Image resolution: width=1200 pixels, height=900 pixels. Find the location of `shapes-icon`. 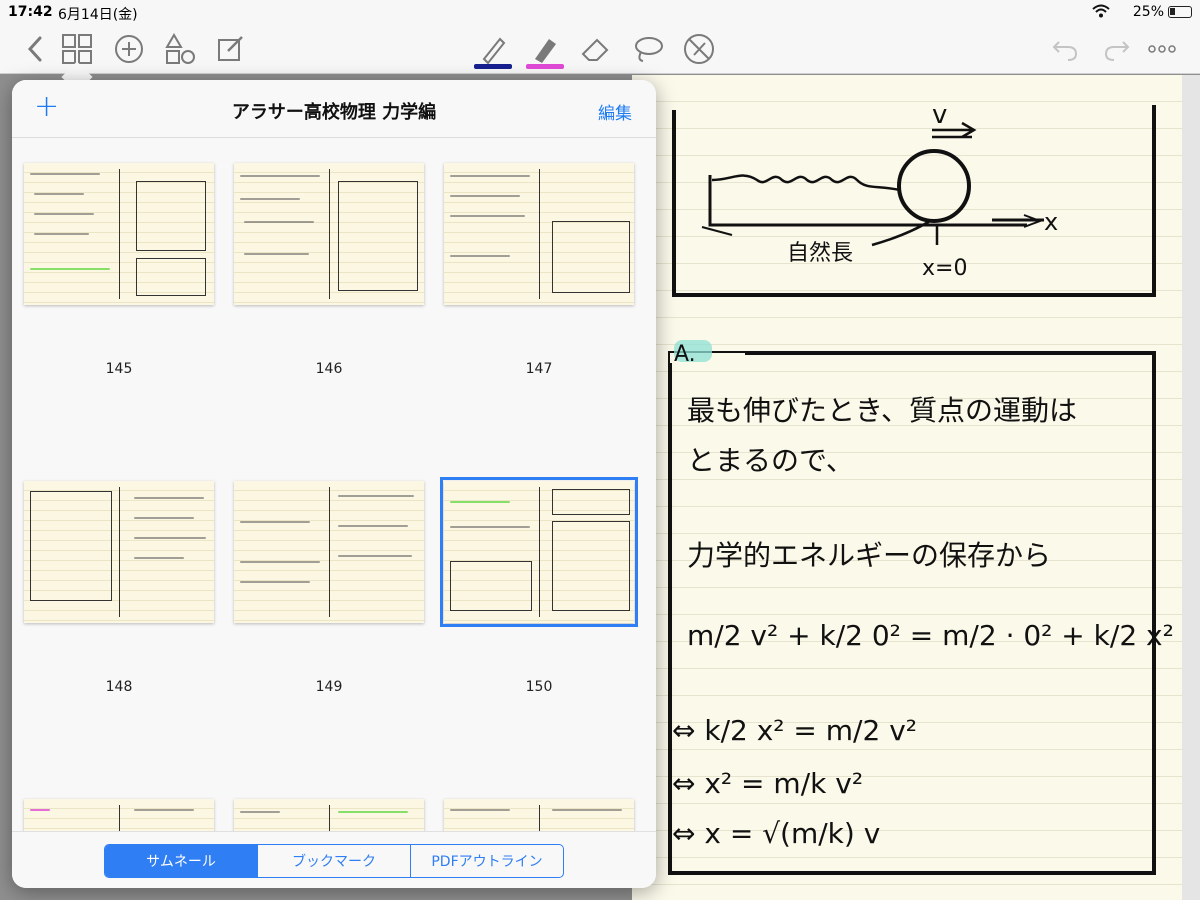

shapes-icon is located at coordinates (180, 49).